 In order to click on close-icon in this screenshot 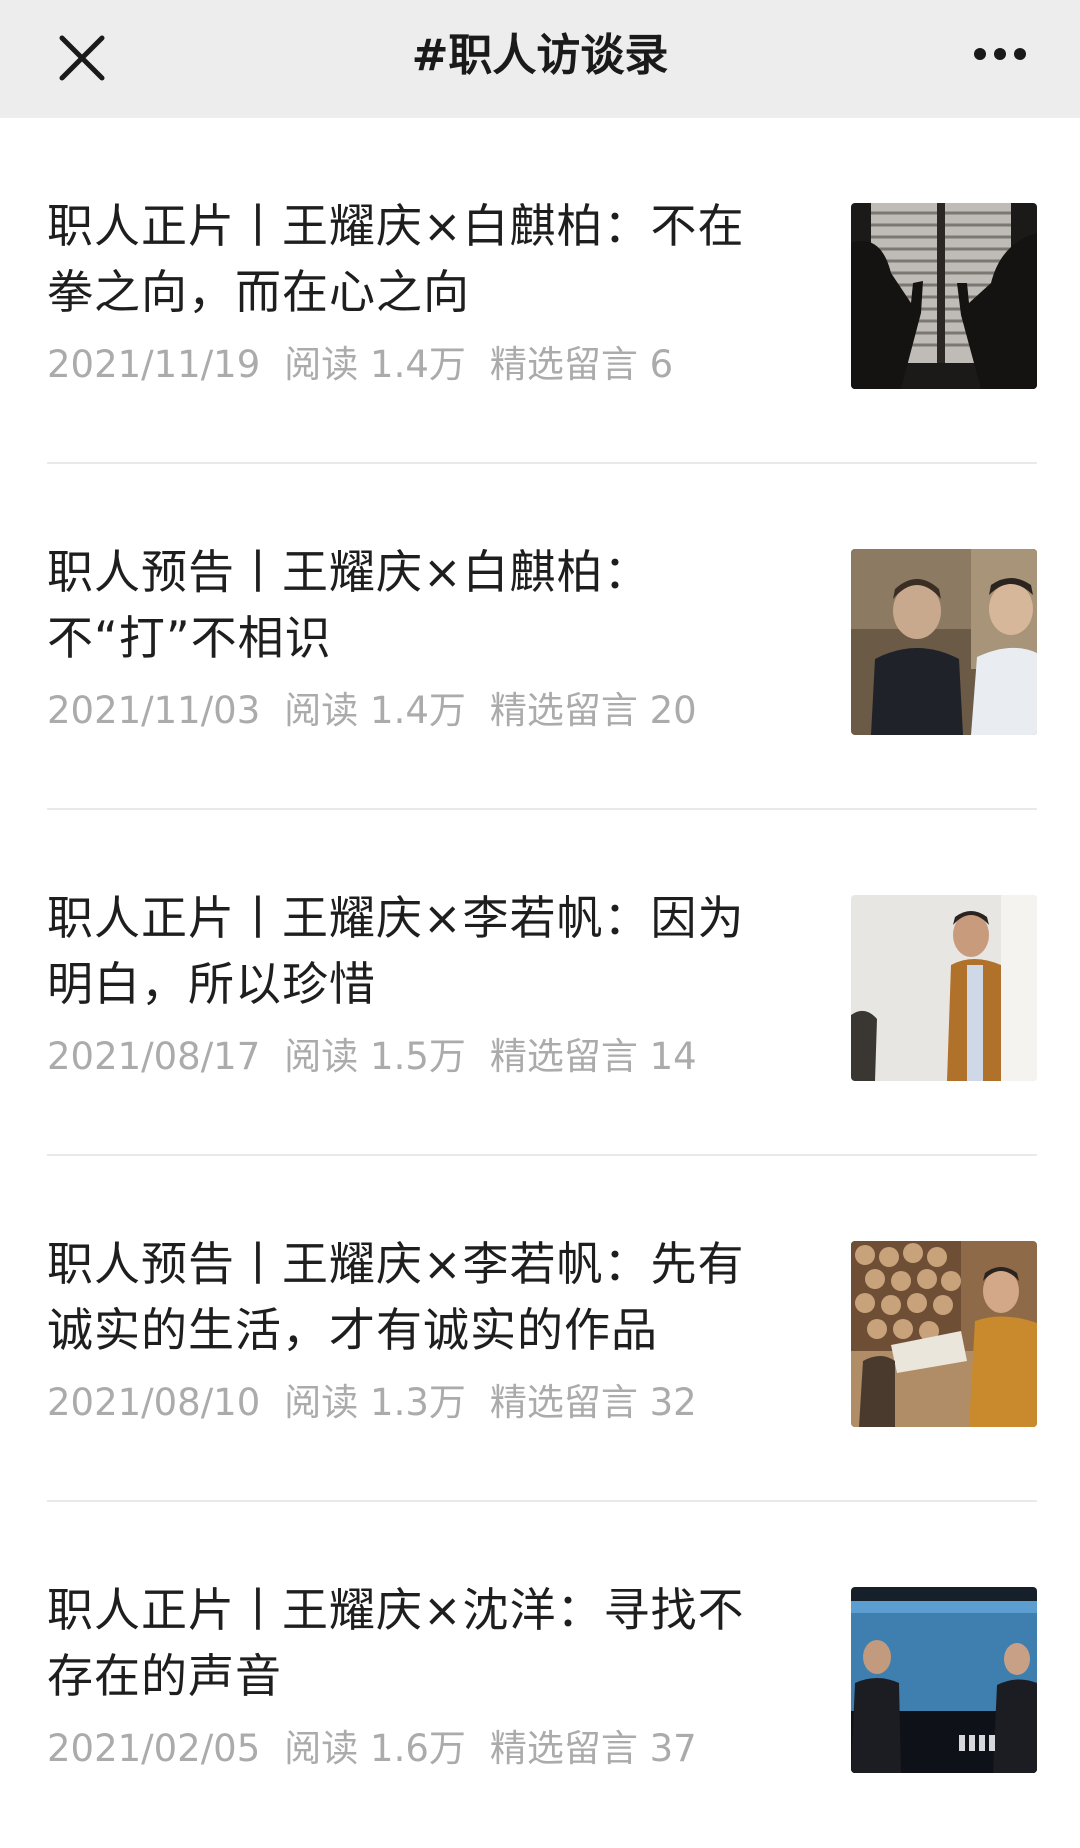, I will do `click(82, 58)`.